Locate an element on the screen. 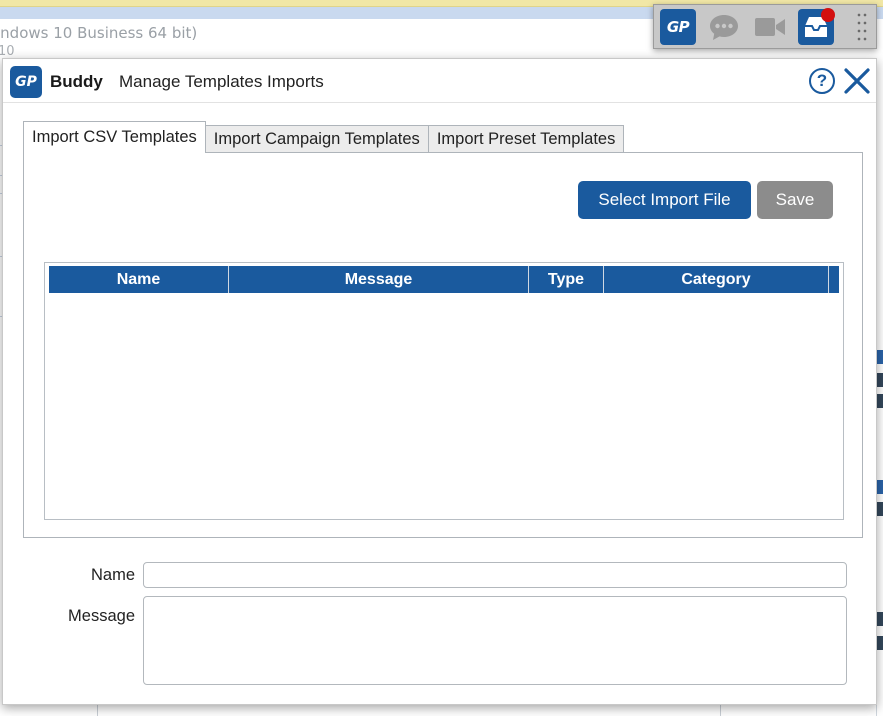  column-header-message: Message is located at coordinates (379, 279).